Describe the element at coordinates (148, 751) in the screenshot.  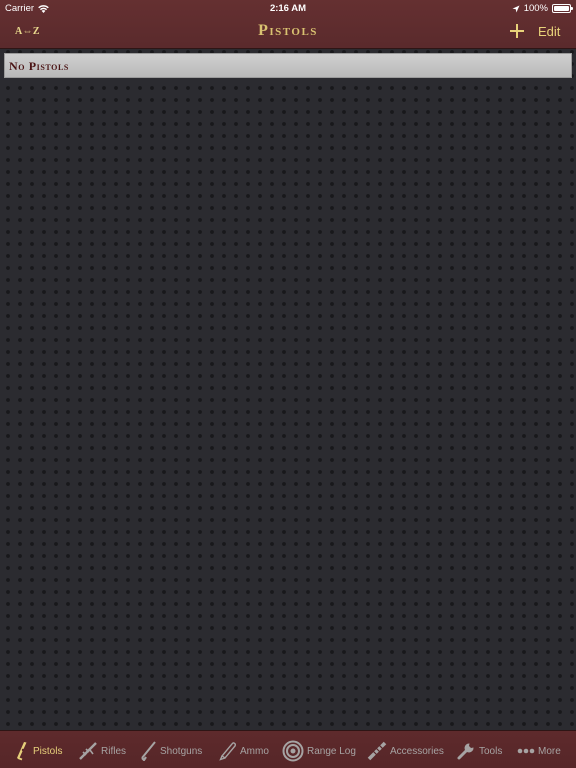
I see `shotgun-icon` at that location.